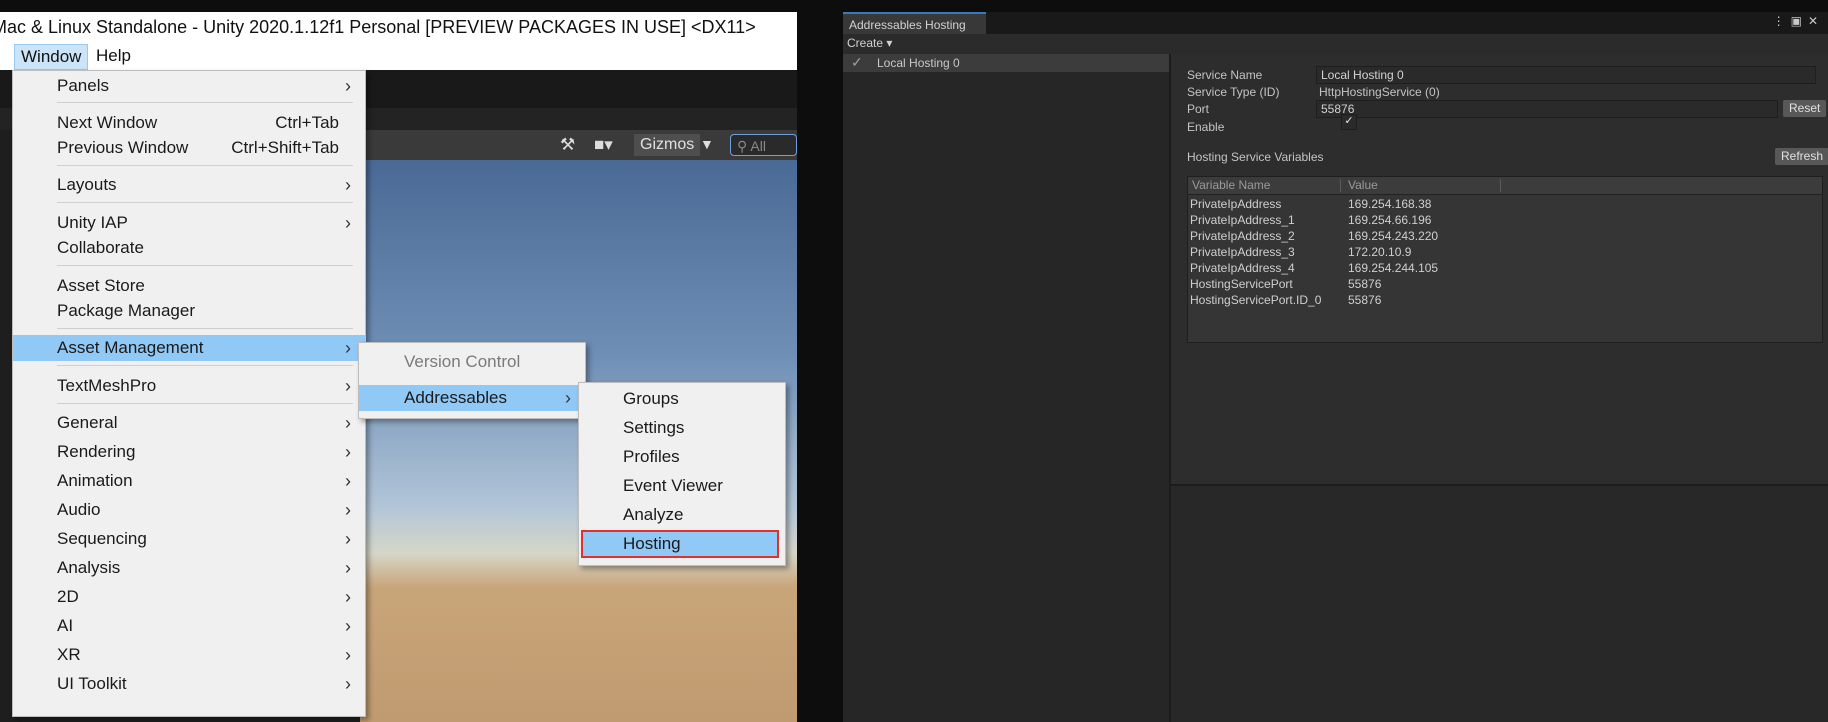 This screenshot has height=722, width=1828. I want to click on enable-checkbox: ✓, so click(1349, 122).